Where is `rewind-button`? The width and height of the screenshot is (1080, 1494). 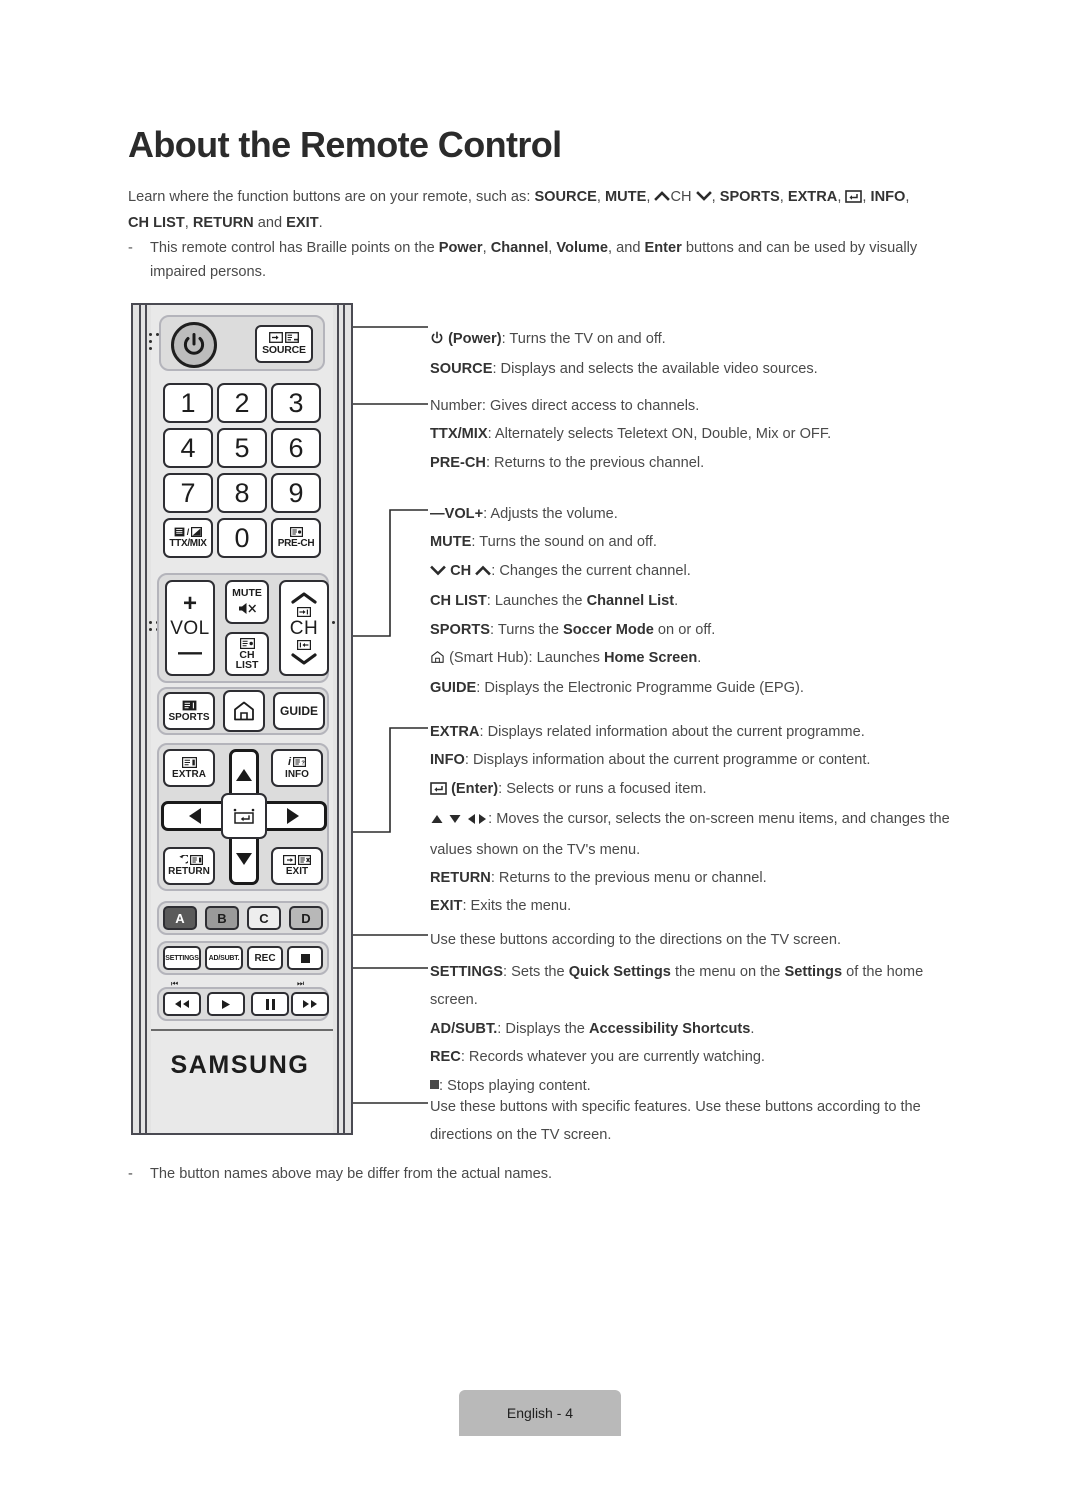 rewind-button is located at coordinates (182, 1004).